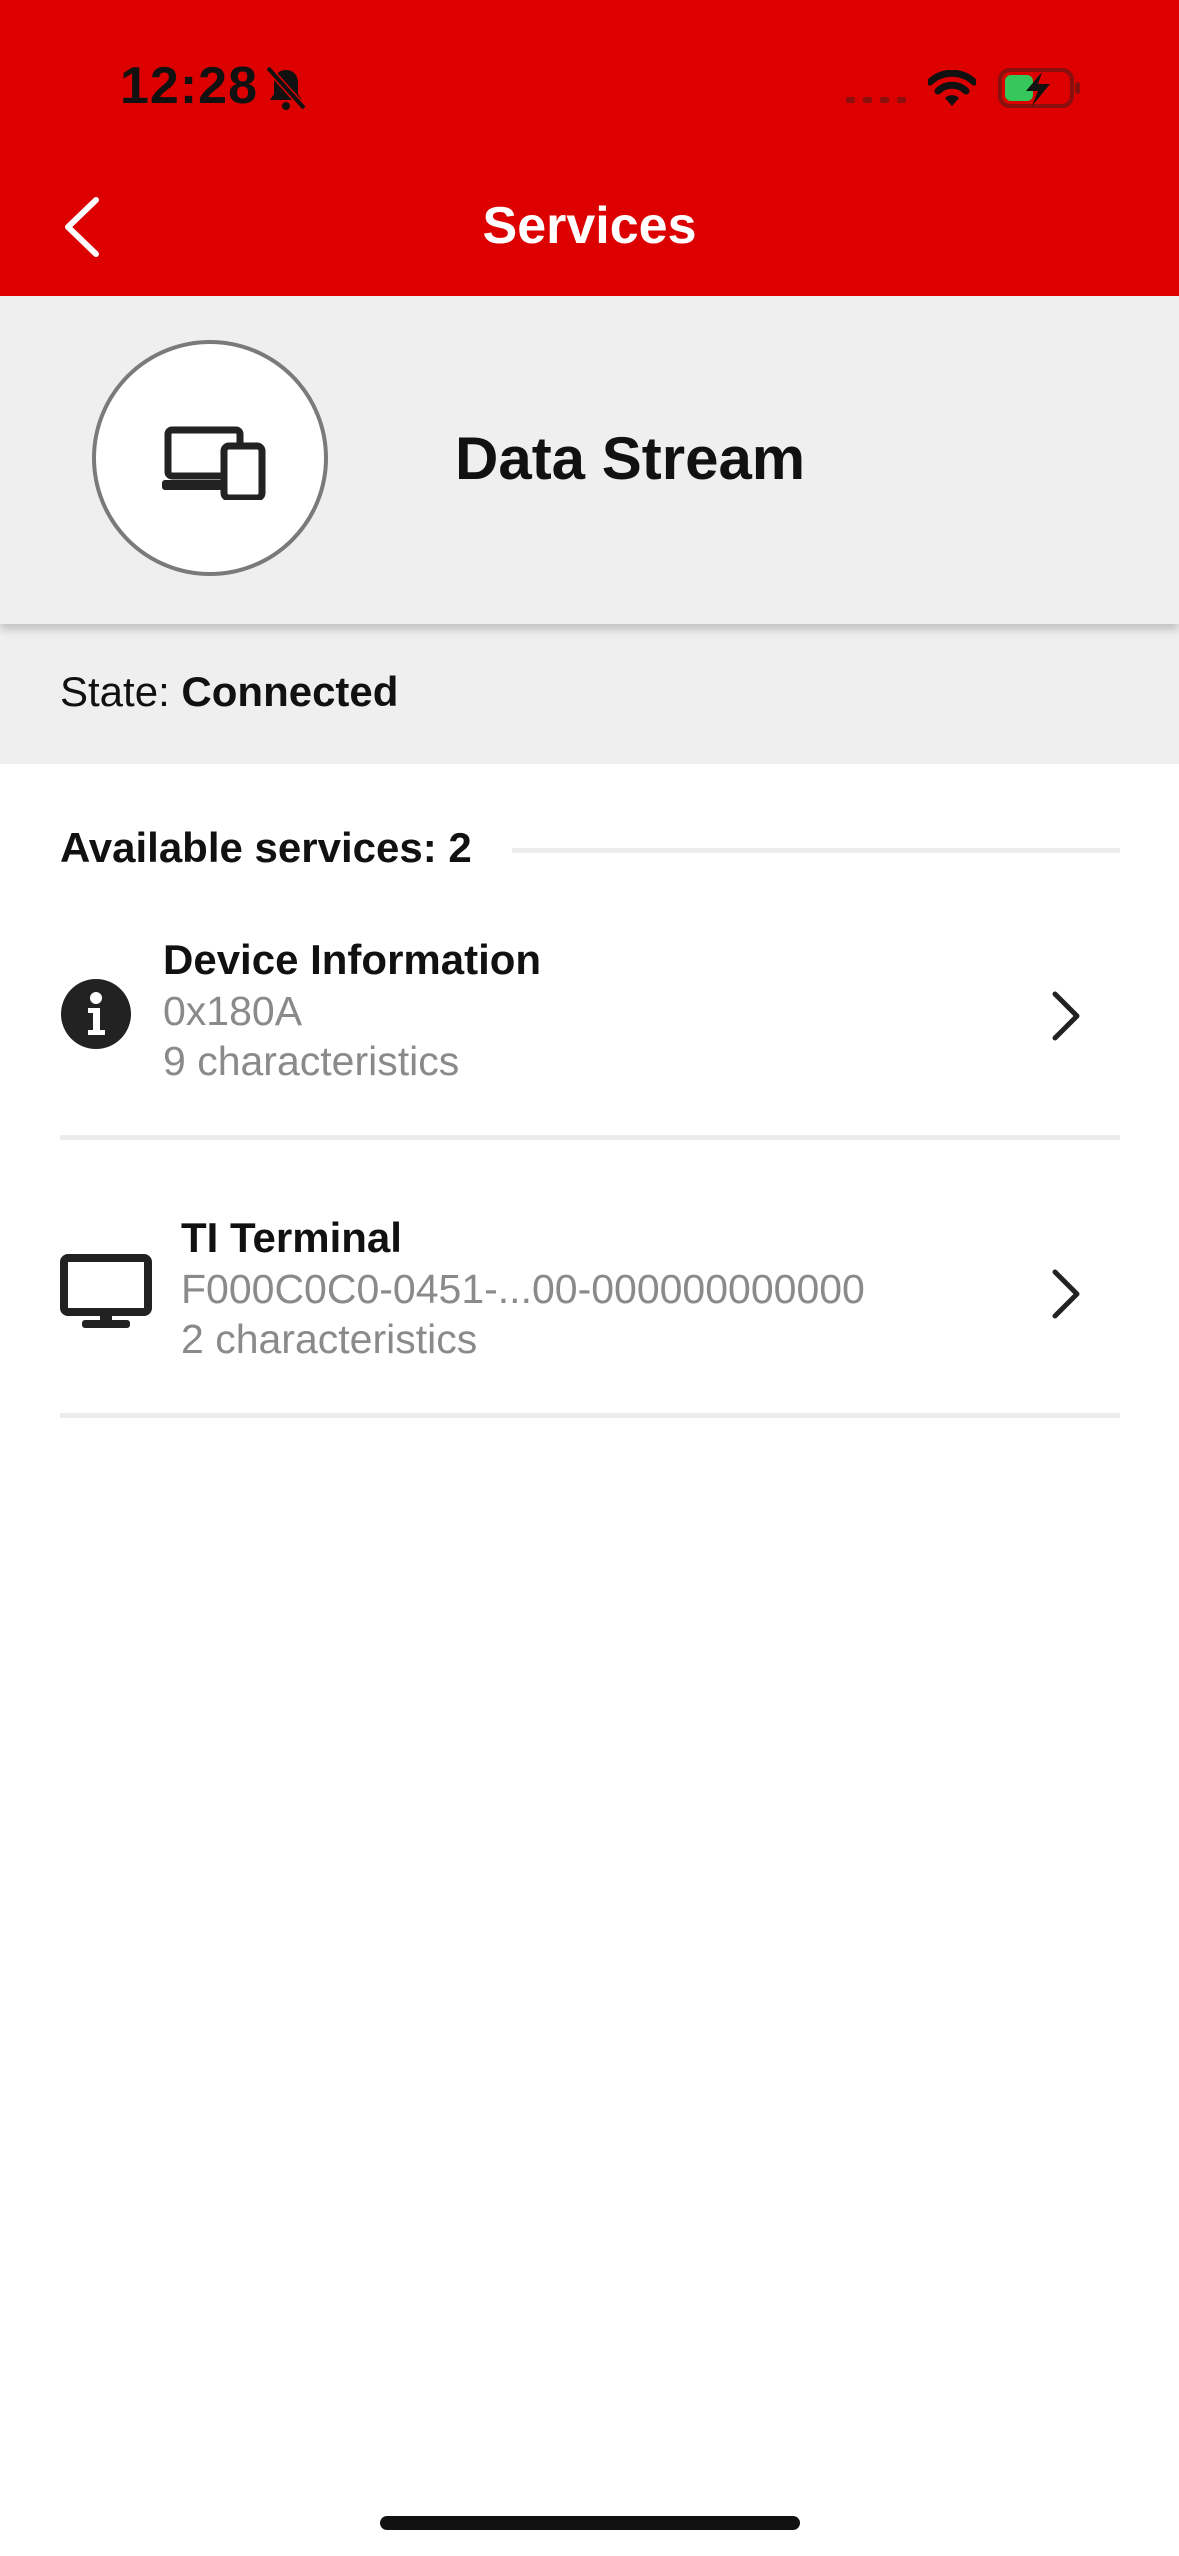 This screenshot has height=2556, width=1179. I want to click on services-section-header: Available services: 2, so click(590, 851).